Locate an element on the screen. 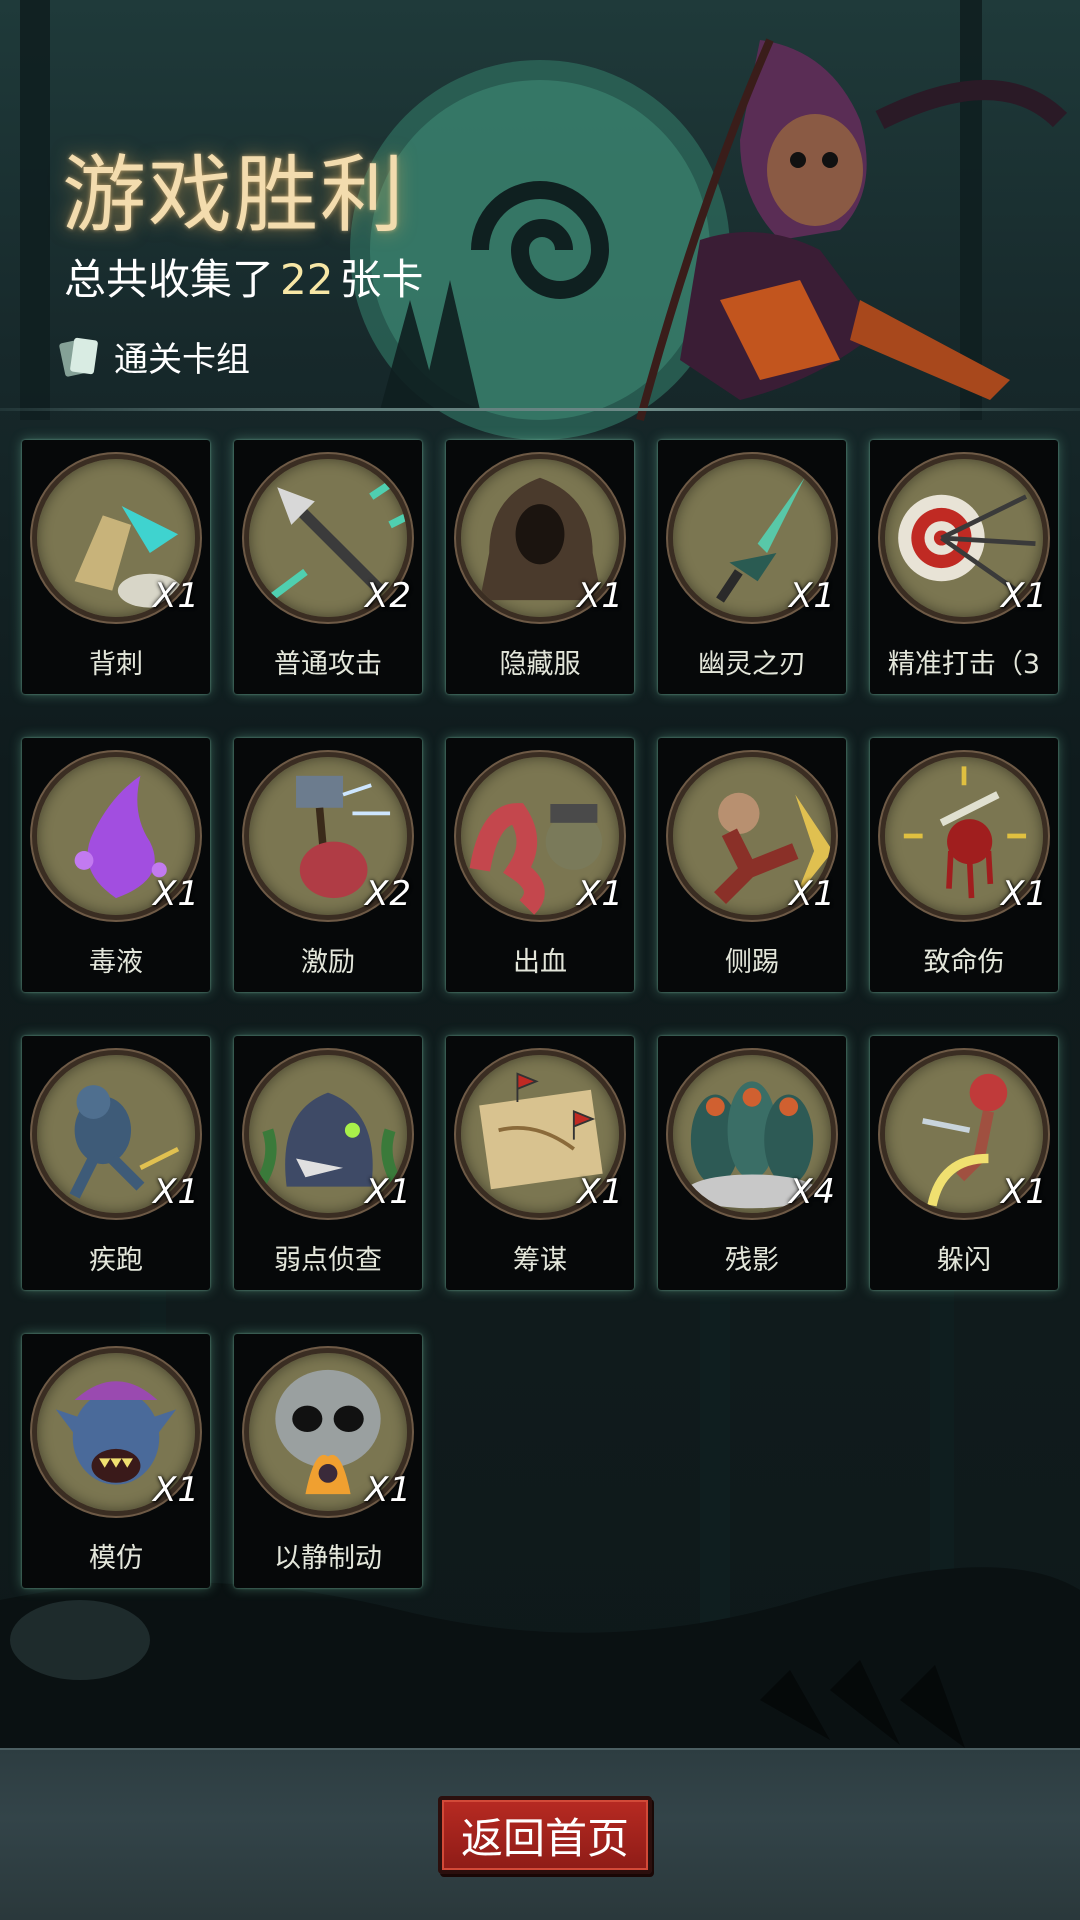 This screenshot has height=1920, width=1080. card-tile: X4 残影 is located at coordinates (752, 1163).